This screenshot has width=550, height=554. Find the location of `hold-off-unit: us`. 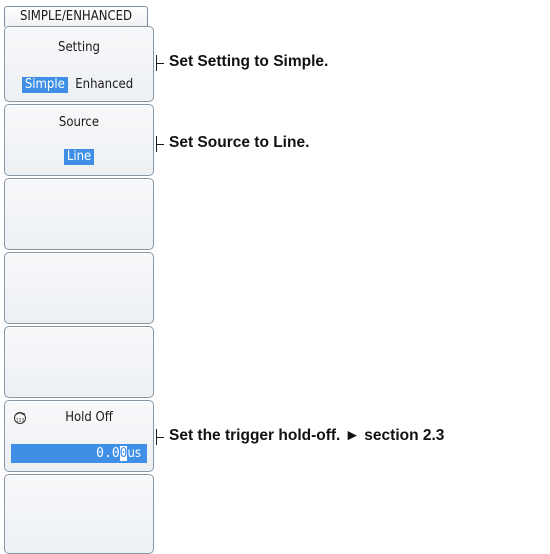

hold-off-unit: us is located at coordinates (134, 453).